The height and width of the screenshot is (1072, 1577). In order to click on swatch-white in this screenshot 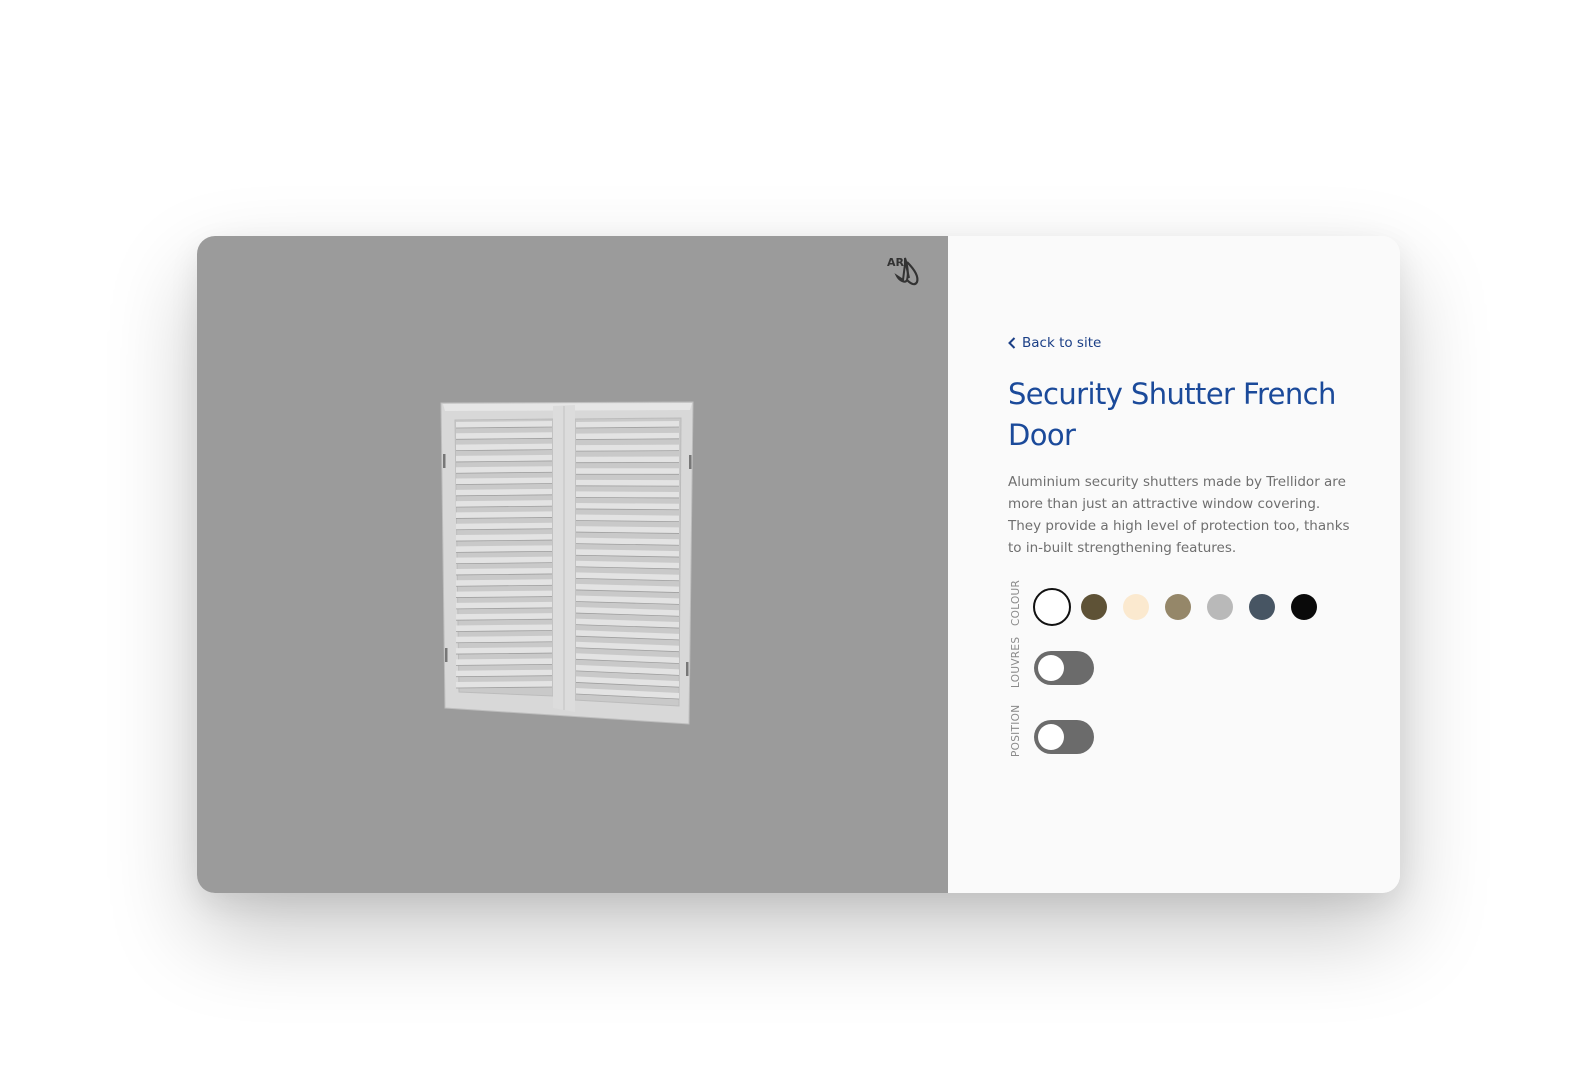, I will do `click(1052, 607)`.